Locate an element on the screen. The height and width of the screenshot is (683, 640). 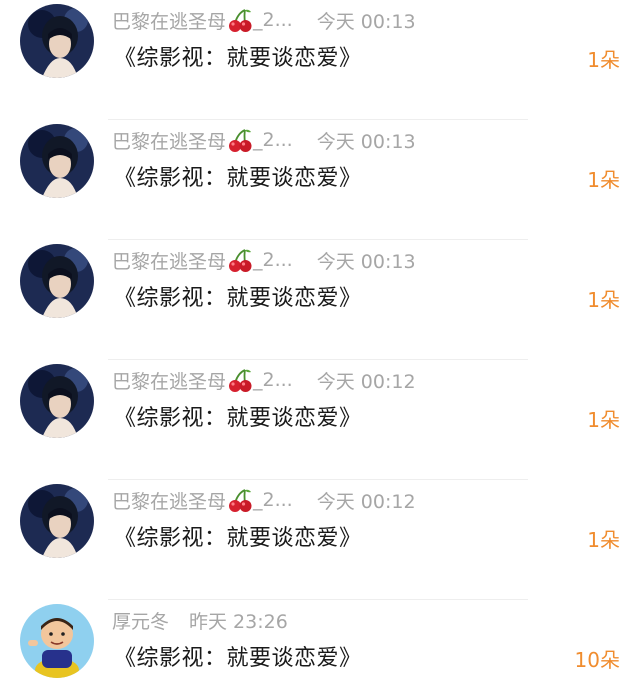
cartoon-avatar-icon is located at coordinates (57, 641).